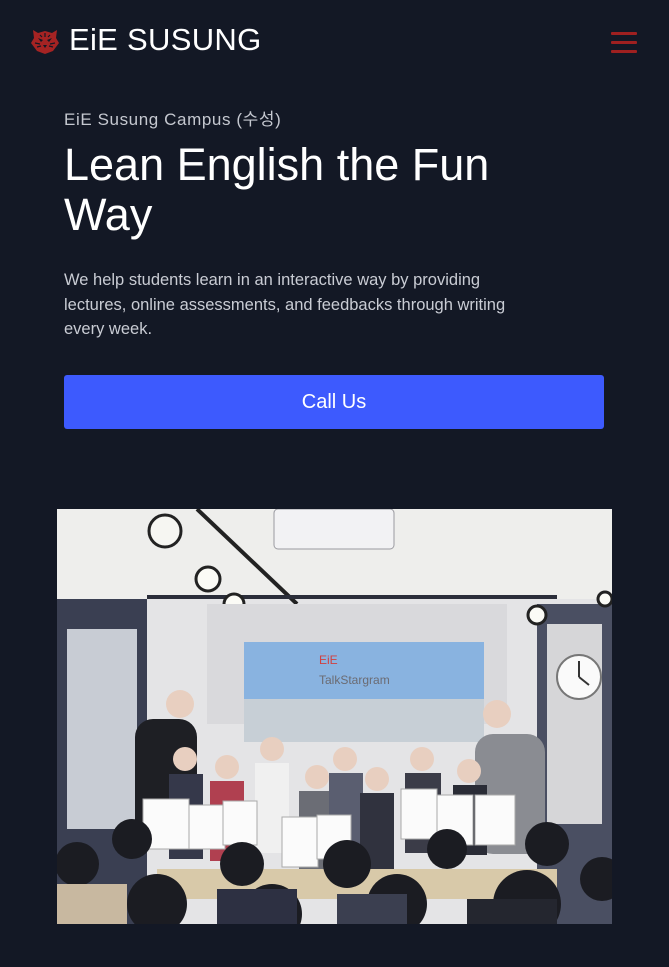  What do you see at coordinates (625, 45) in the screenshot?
I see `hamburger-menu-icon` at bounding box center [625, 45].